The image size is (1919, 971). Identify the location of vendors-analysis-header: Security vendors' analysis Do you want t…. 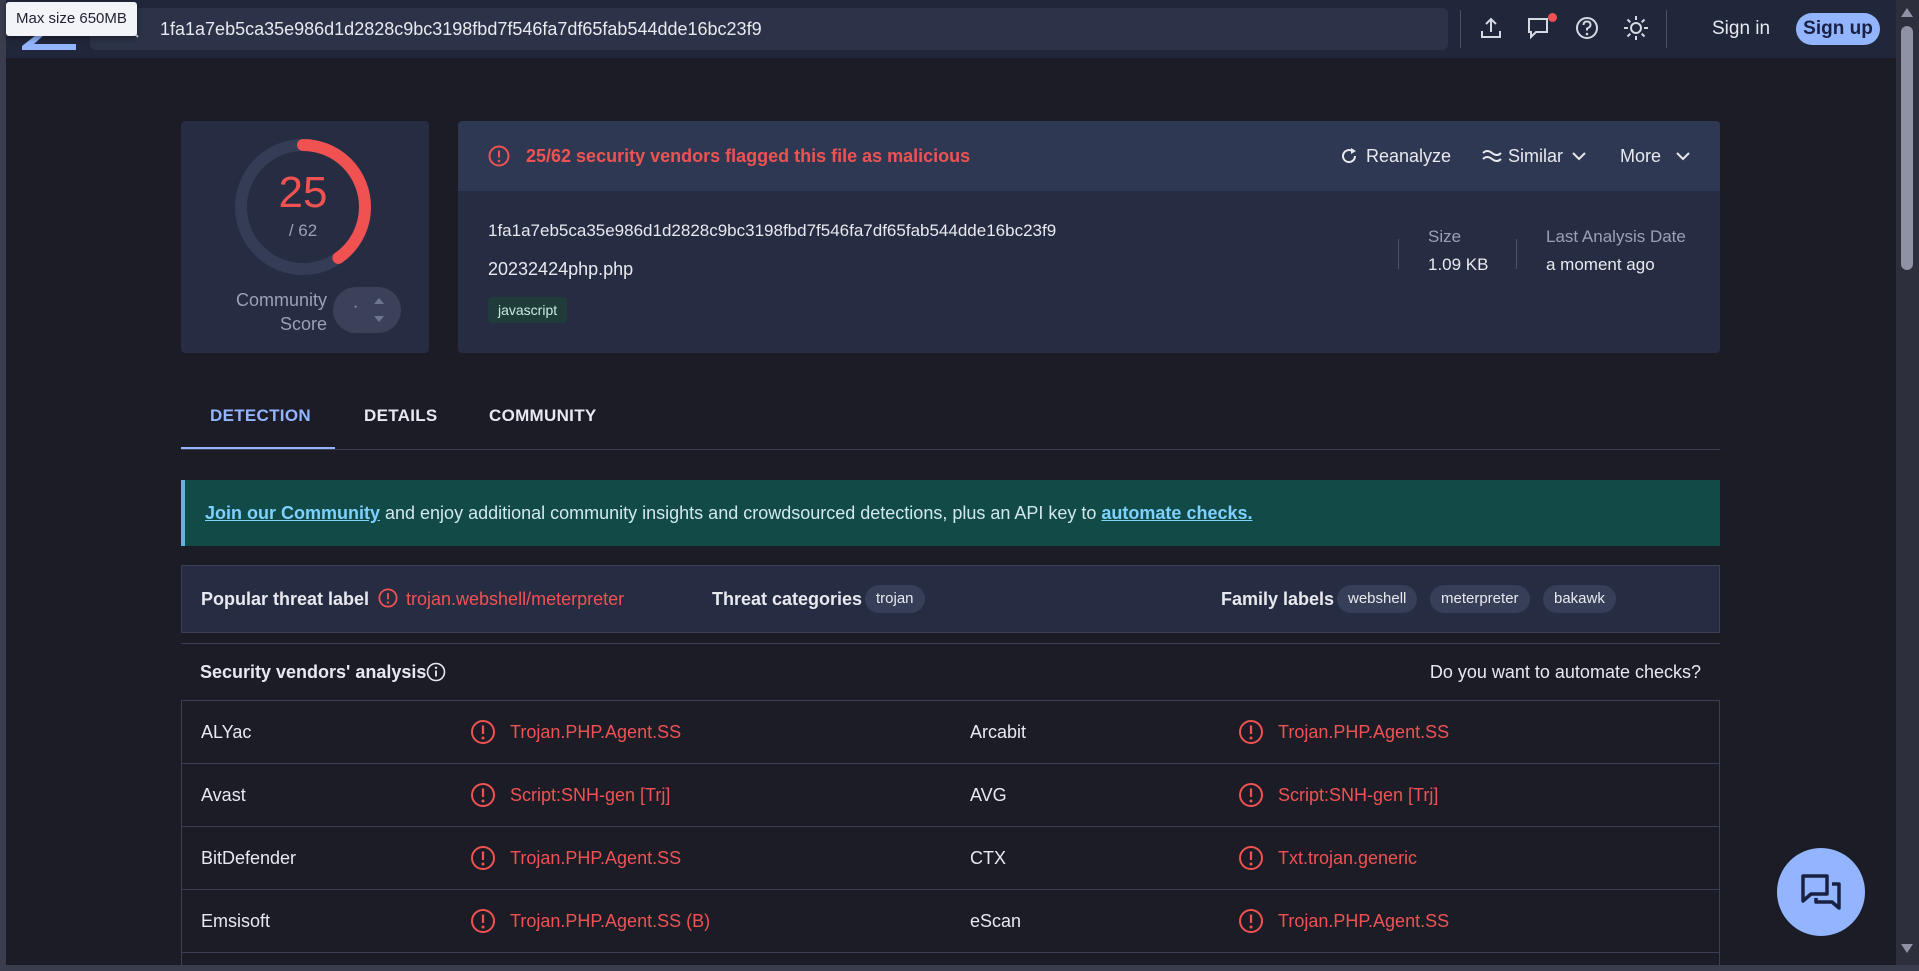
(950, 671).